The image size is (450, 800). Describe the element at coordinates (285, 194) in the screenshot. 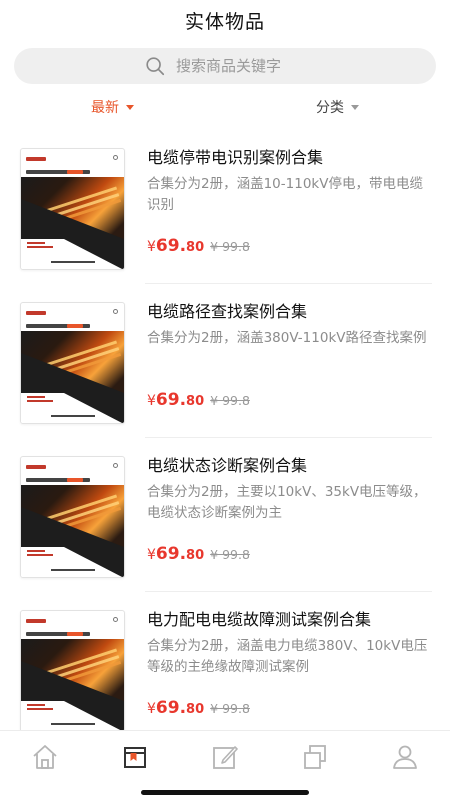

I see `product-description: 合集分为2册，涵盖10-110kV停电，带电电缆识别` at that location.